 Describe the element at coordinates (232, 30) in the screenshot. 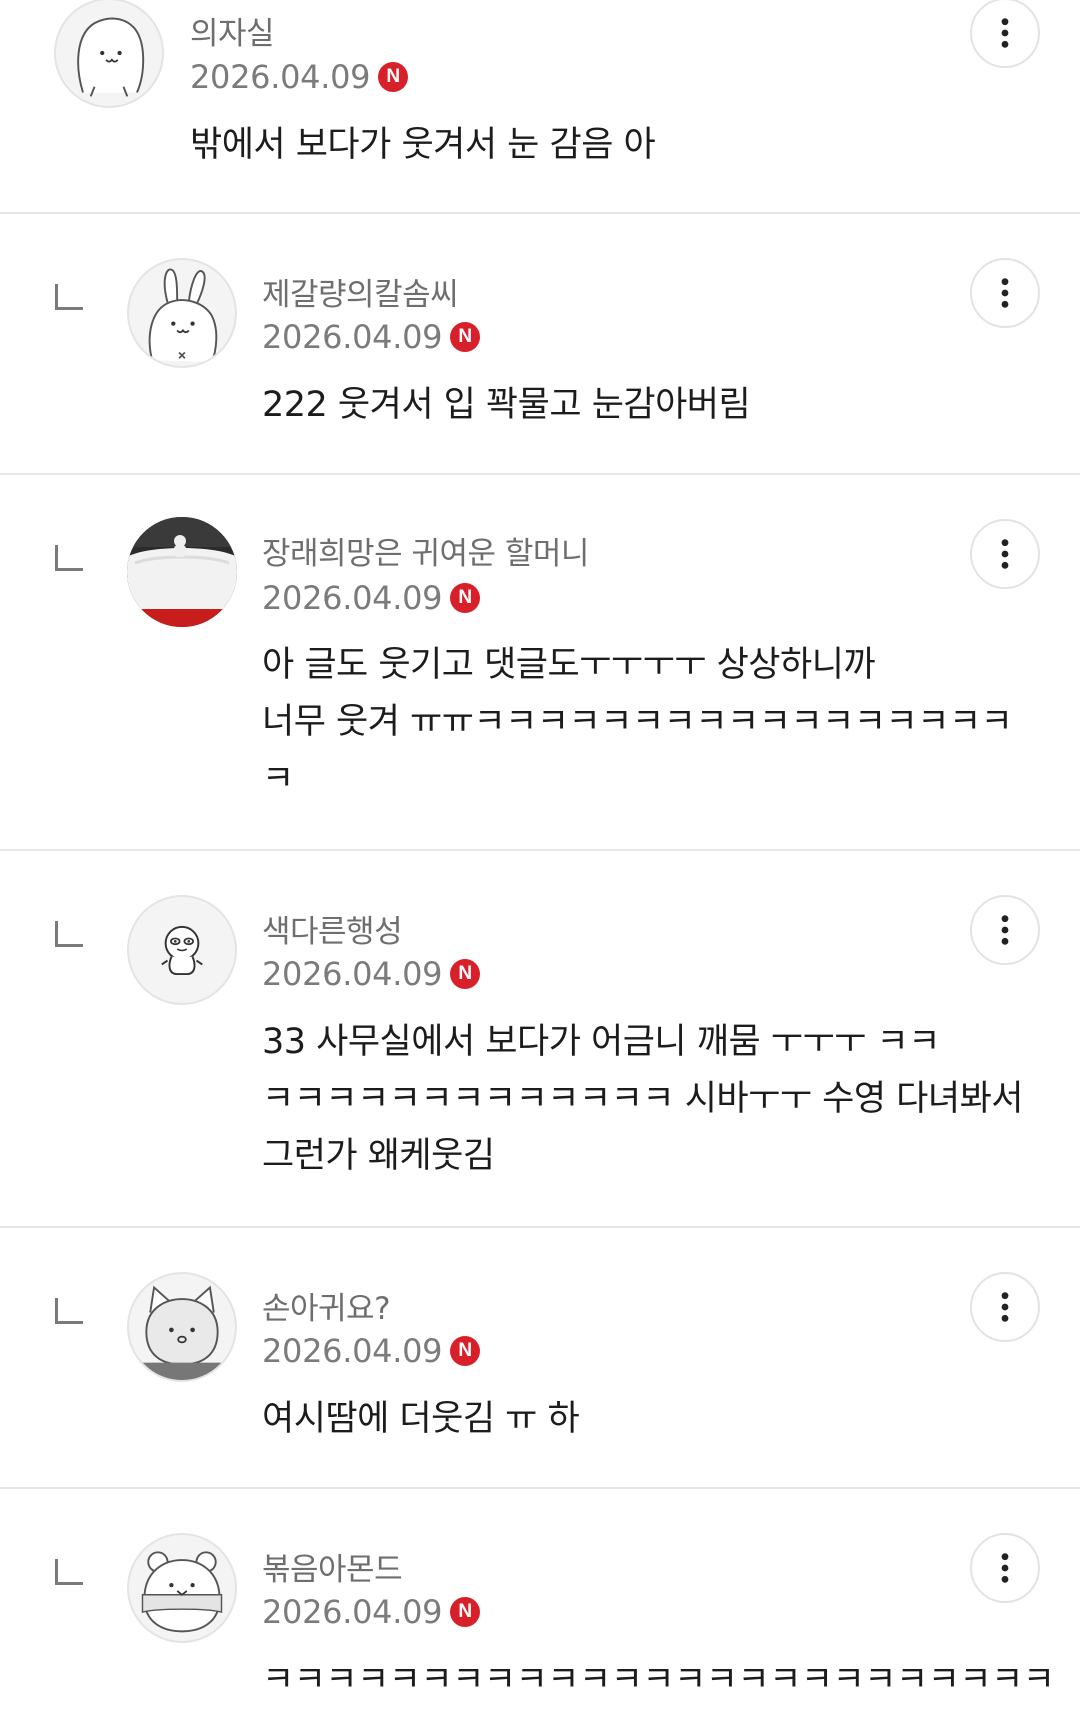

I see `comment-nickname: 의자실` at that location.